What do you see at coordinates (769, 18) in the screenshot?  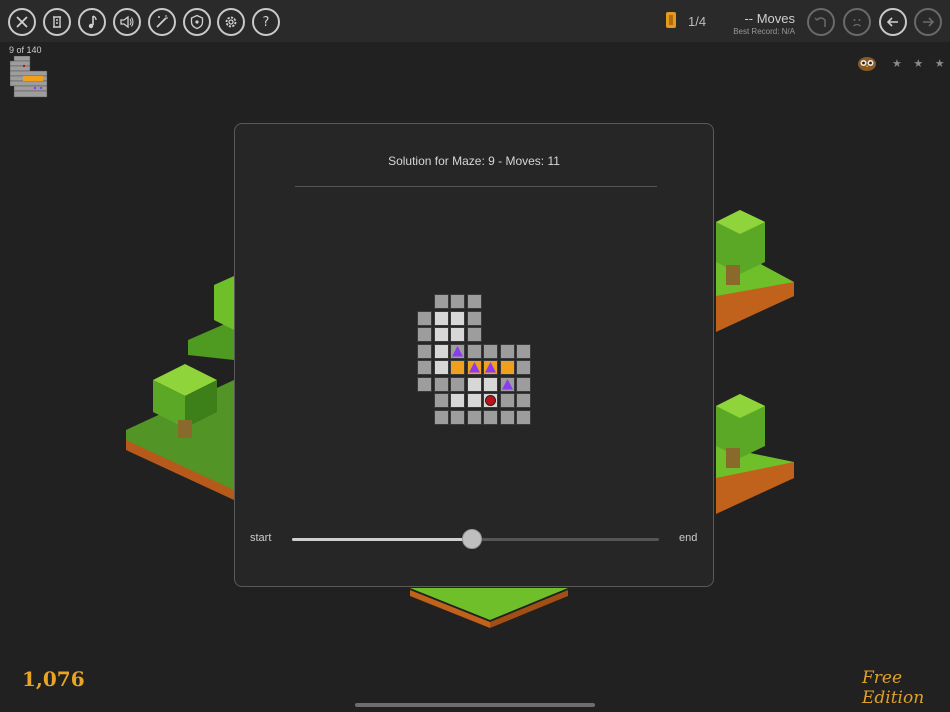 I see `moves-label: -- Moves` at bounding box center [769, 18].